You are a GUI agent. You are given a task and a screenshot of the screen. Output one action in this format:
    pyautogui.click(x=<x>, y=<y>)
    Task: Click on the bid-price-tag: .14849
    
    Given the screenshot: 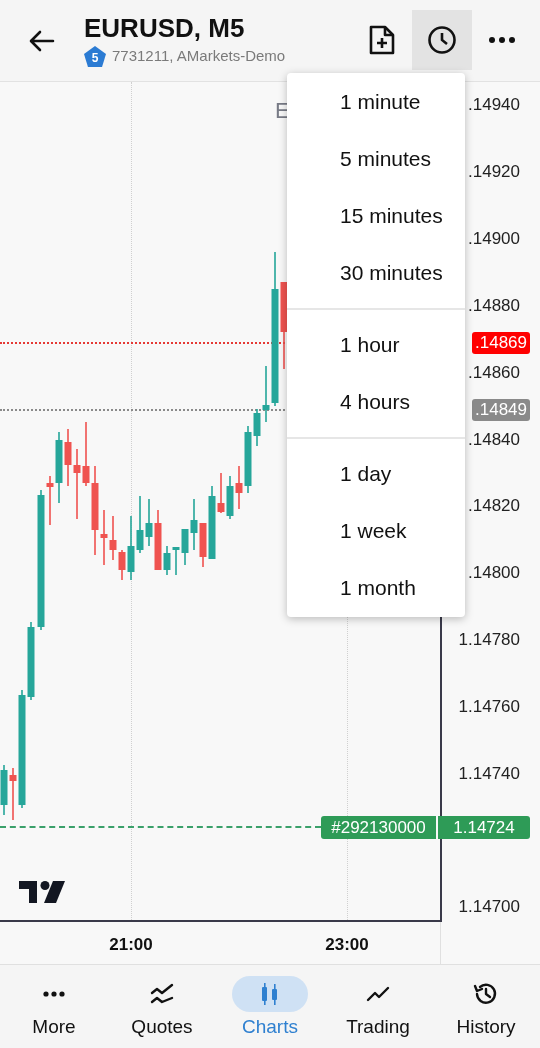 What is the action you would take?
    pyautogui.click(x=501, y=410)
    